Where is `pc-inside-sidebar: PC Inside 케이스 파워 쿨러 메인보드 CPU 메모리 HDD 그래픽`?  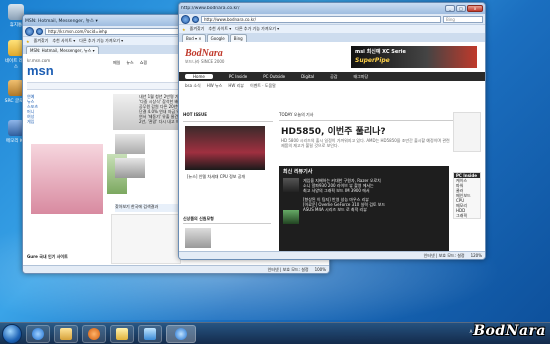 pc-inside-sidebar: PC Inside 케이스 파워 쿨러 메인보드 CPU 메모리 HDD 그래픽 is located at coordinates (467, 195).